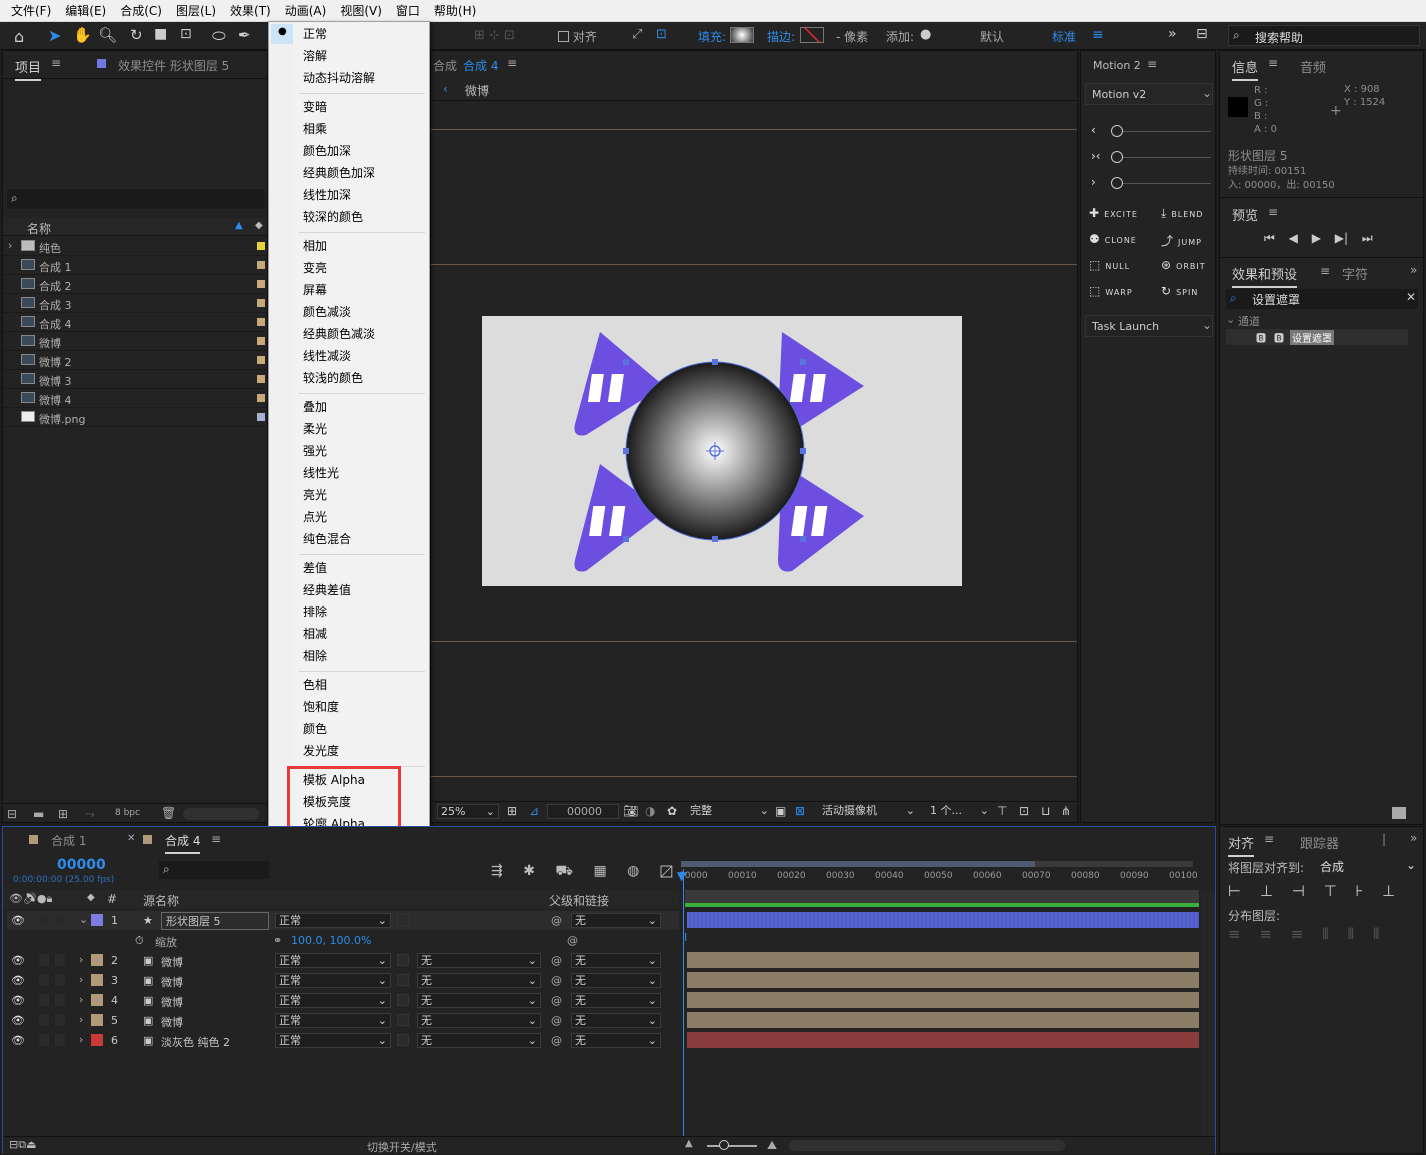  I want to click on camera-tool-icon: ■, so click(160, 34).